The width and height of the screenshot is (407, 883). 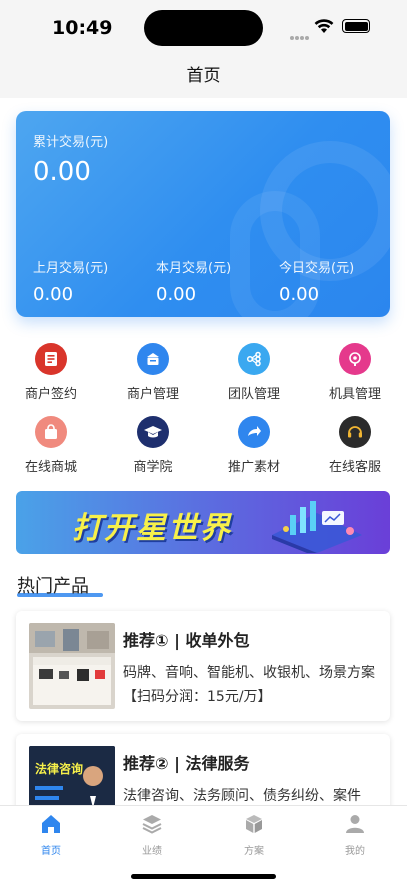 What do you see at coordinates (254, 432) in the screenshot?
I see `share-icon` at bounding box center [254, 432].